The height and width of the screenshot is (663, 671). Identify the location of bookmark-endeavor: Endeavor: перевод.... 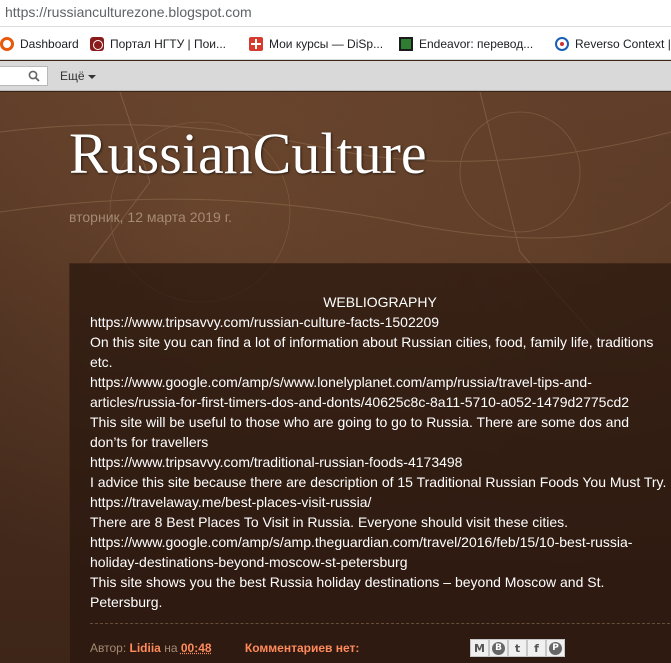
(466, 44).